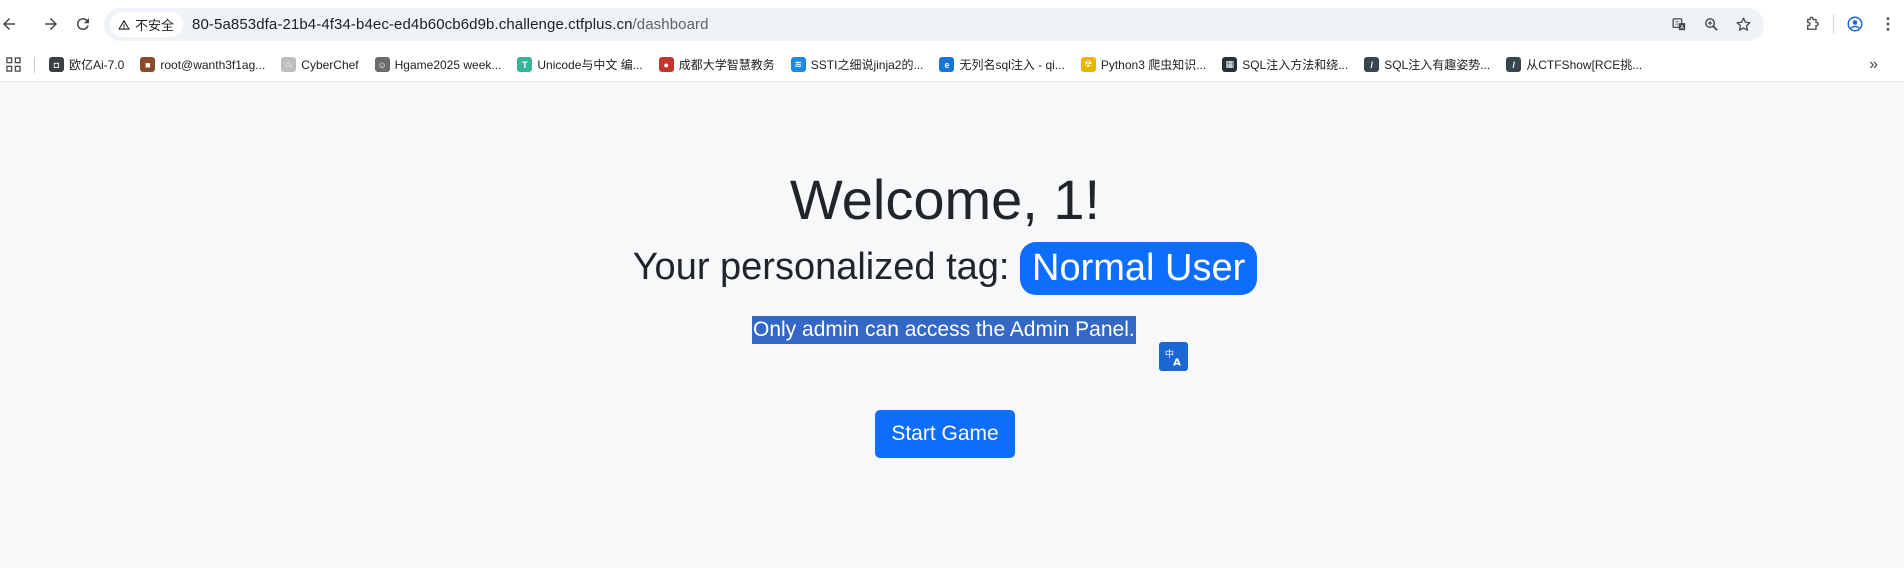 This screenshot has width=1904, height=568. I want to click on welcome-heading: Welcome, 1!, so click(945, 199).